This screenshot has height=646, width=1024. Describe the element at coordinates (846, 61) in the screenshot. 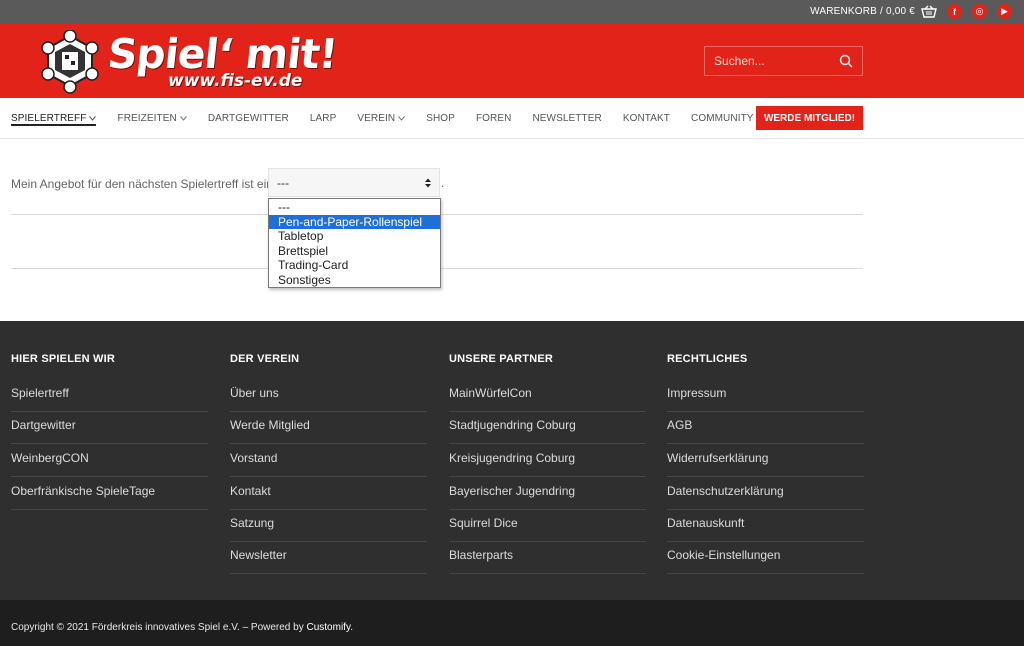

I see `search-icon` at that location.